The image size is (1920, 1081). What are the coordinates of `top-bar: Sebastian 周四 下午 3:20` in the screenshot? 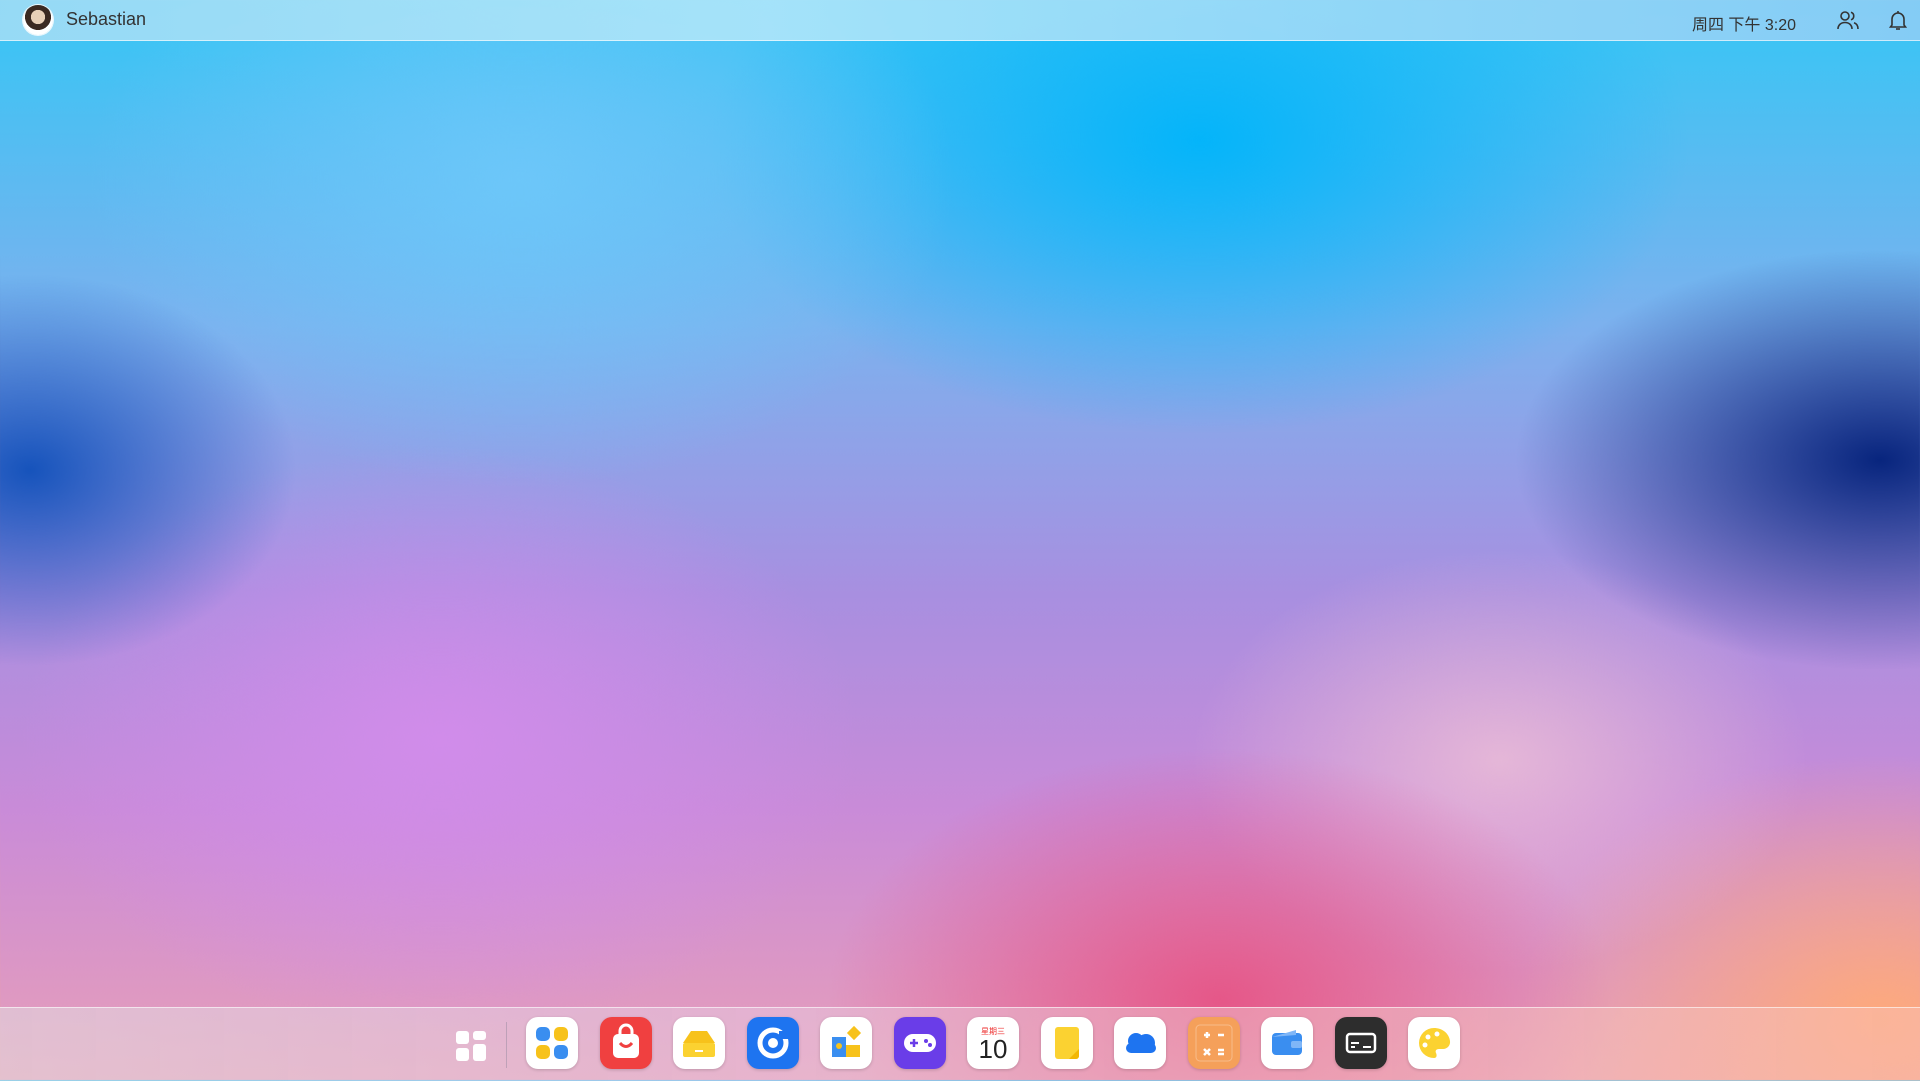 It's located at (960, 20).